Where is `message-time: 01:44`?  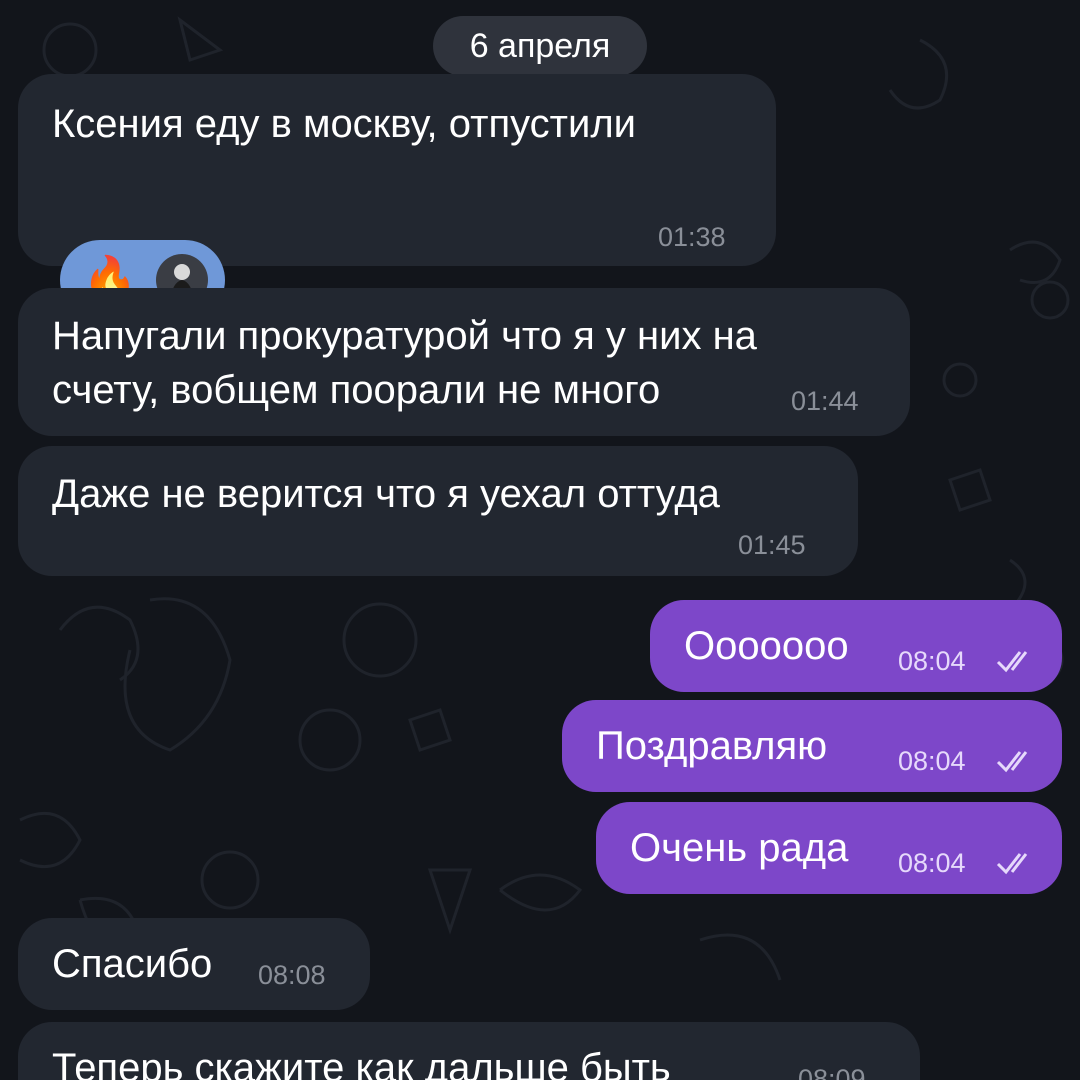
message-time: 01:44 is located at coordinates (825, 401).